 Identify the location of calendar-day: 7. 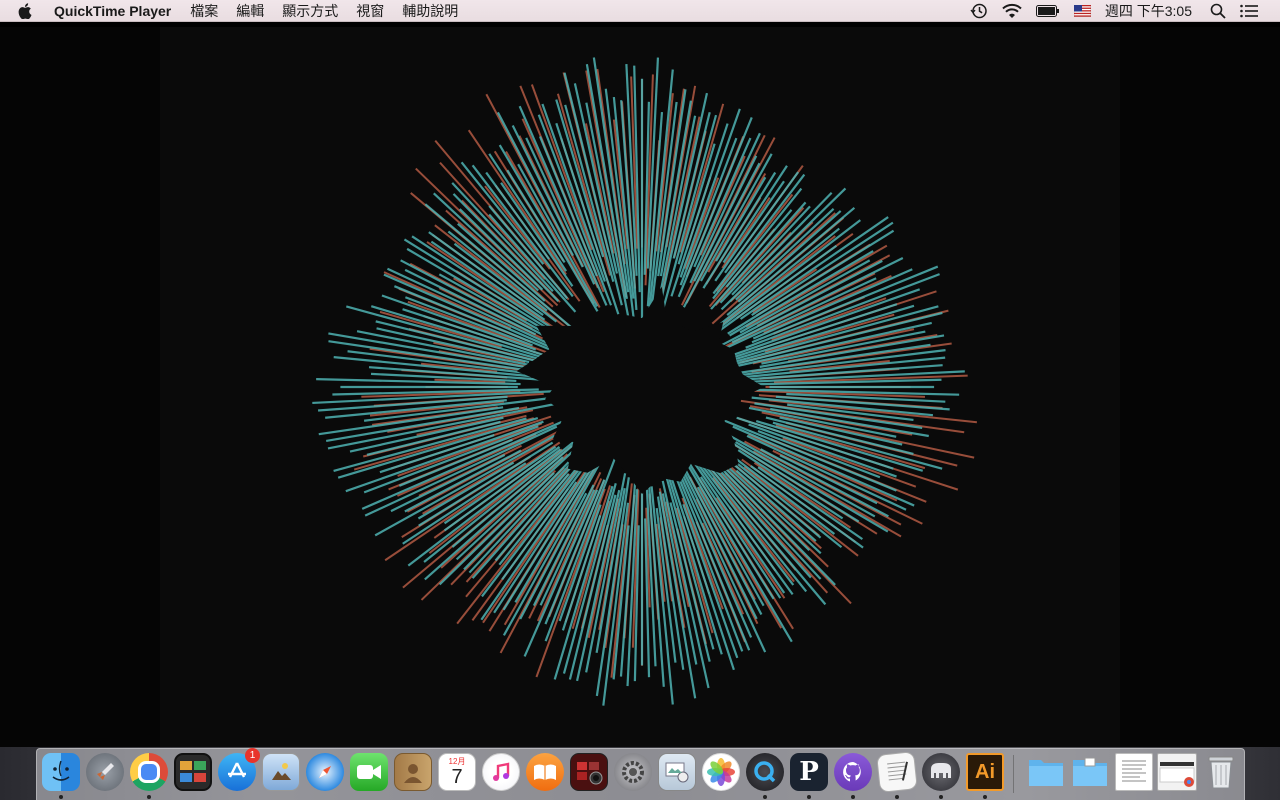
(457, 777).